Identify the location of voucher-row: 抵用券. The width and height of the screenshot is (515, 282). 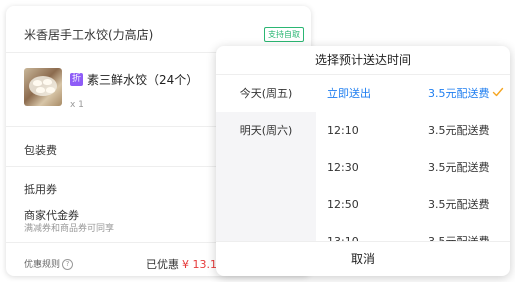
(40, 189).